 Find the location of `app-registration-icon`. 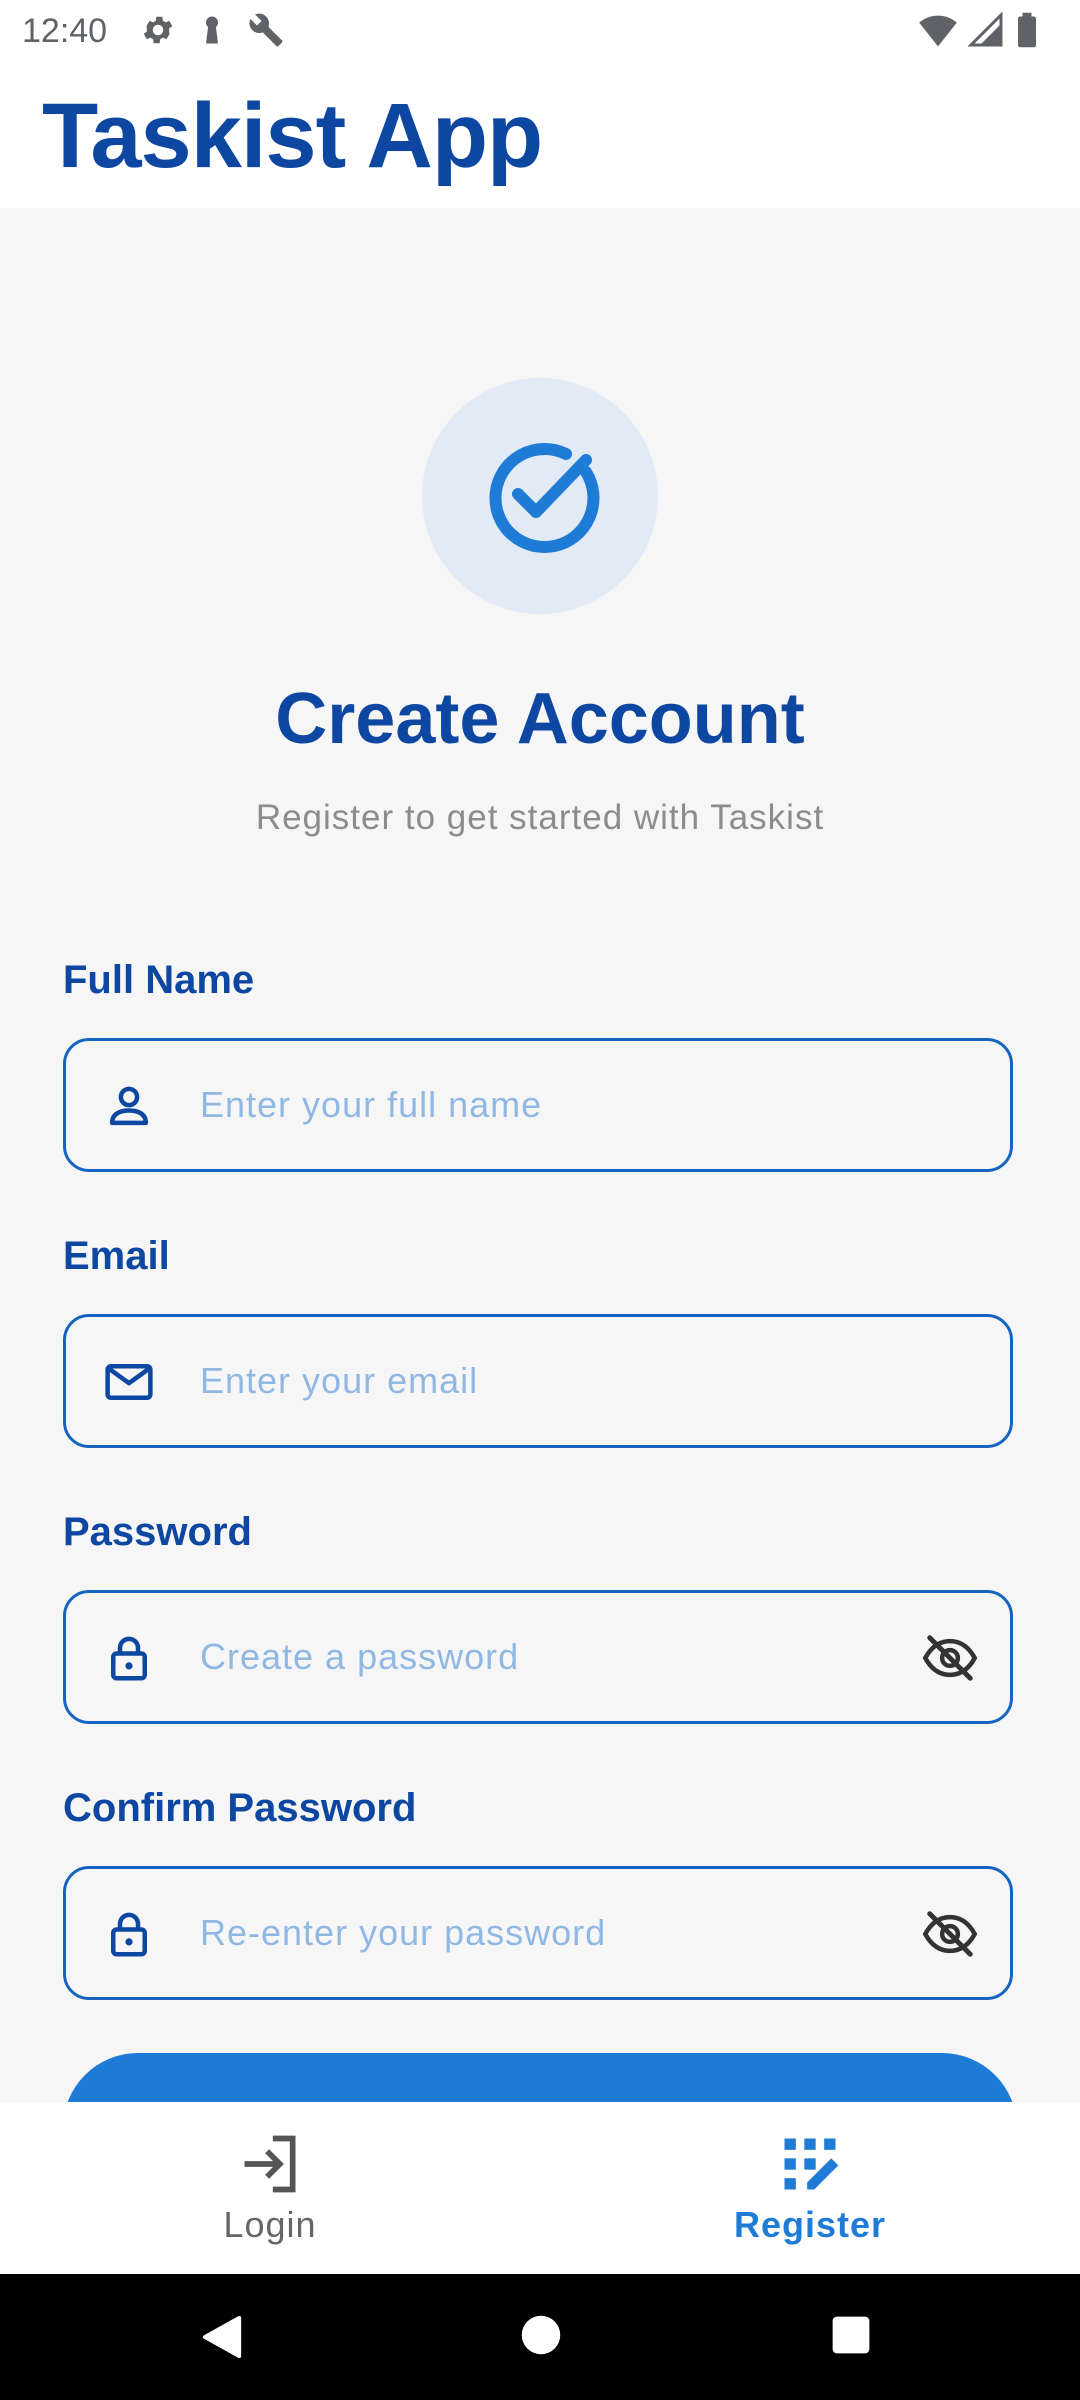

app-registration-icon is located at coordinates (810, 2166).